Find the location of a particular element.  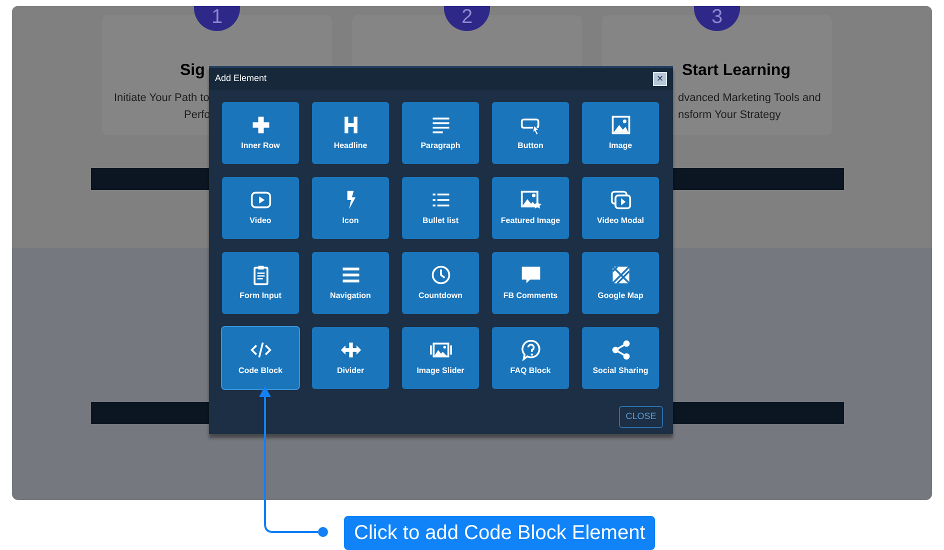

image-star-icon is located at coordinates (531, 200).